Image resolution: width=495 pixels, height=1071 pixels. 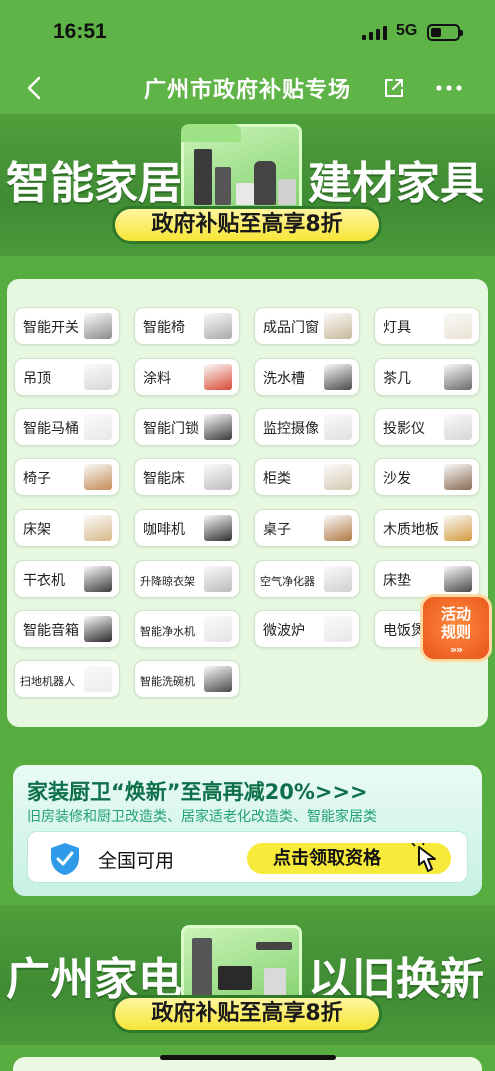 What do you see at coordinates (277, 530) in the screenshot?
I see `category-label: 桌子` at bounding box center [277, 530].